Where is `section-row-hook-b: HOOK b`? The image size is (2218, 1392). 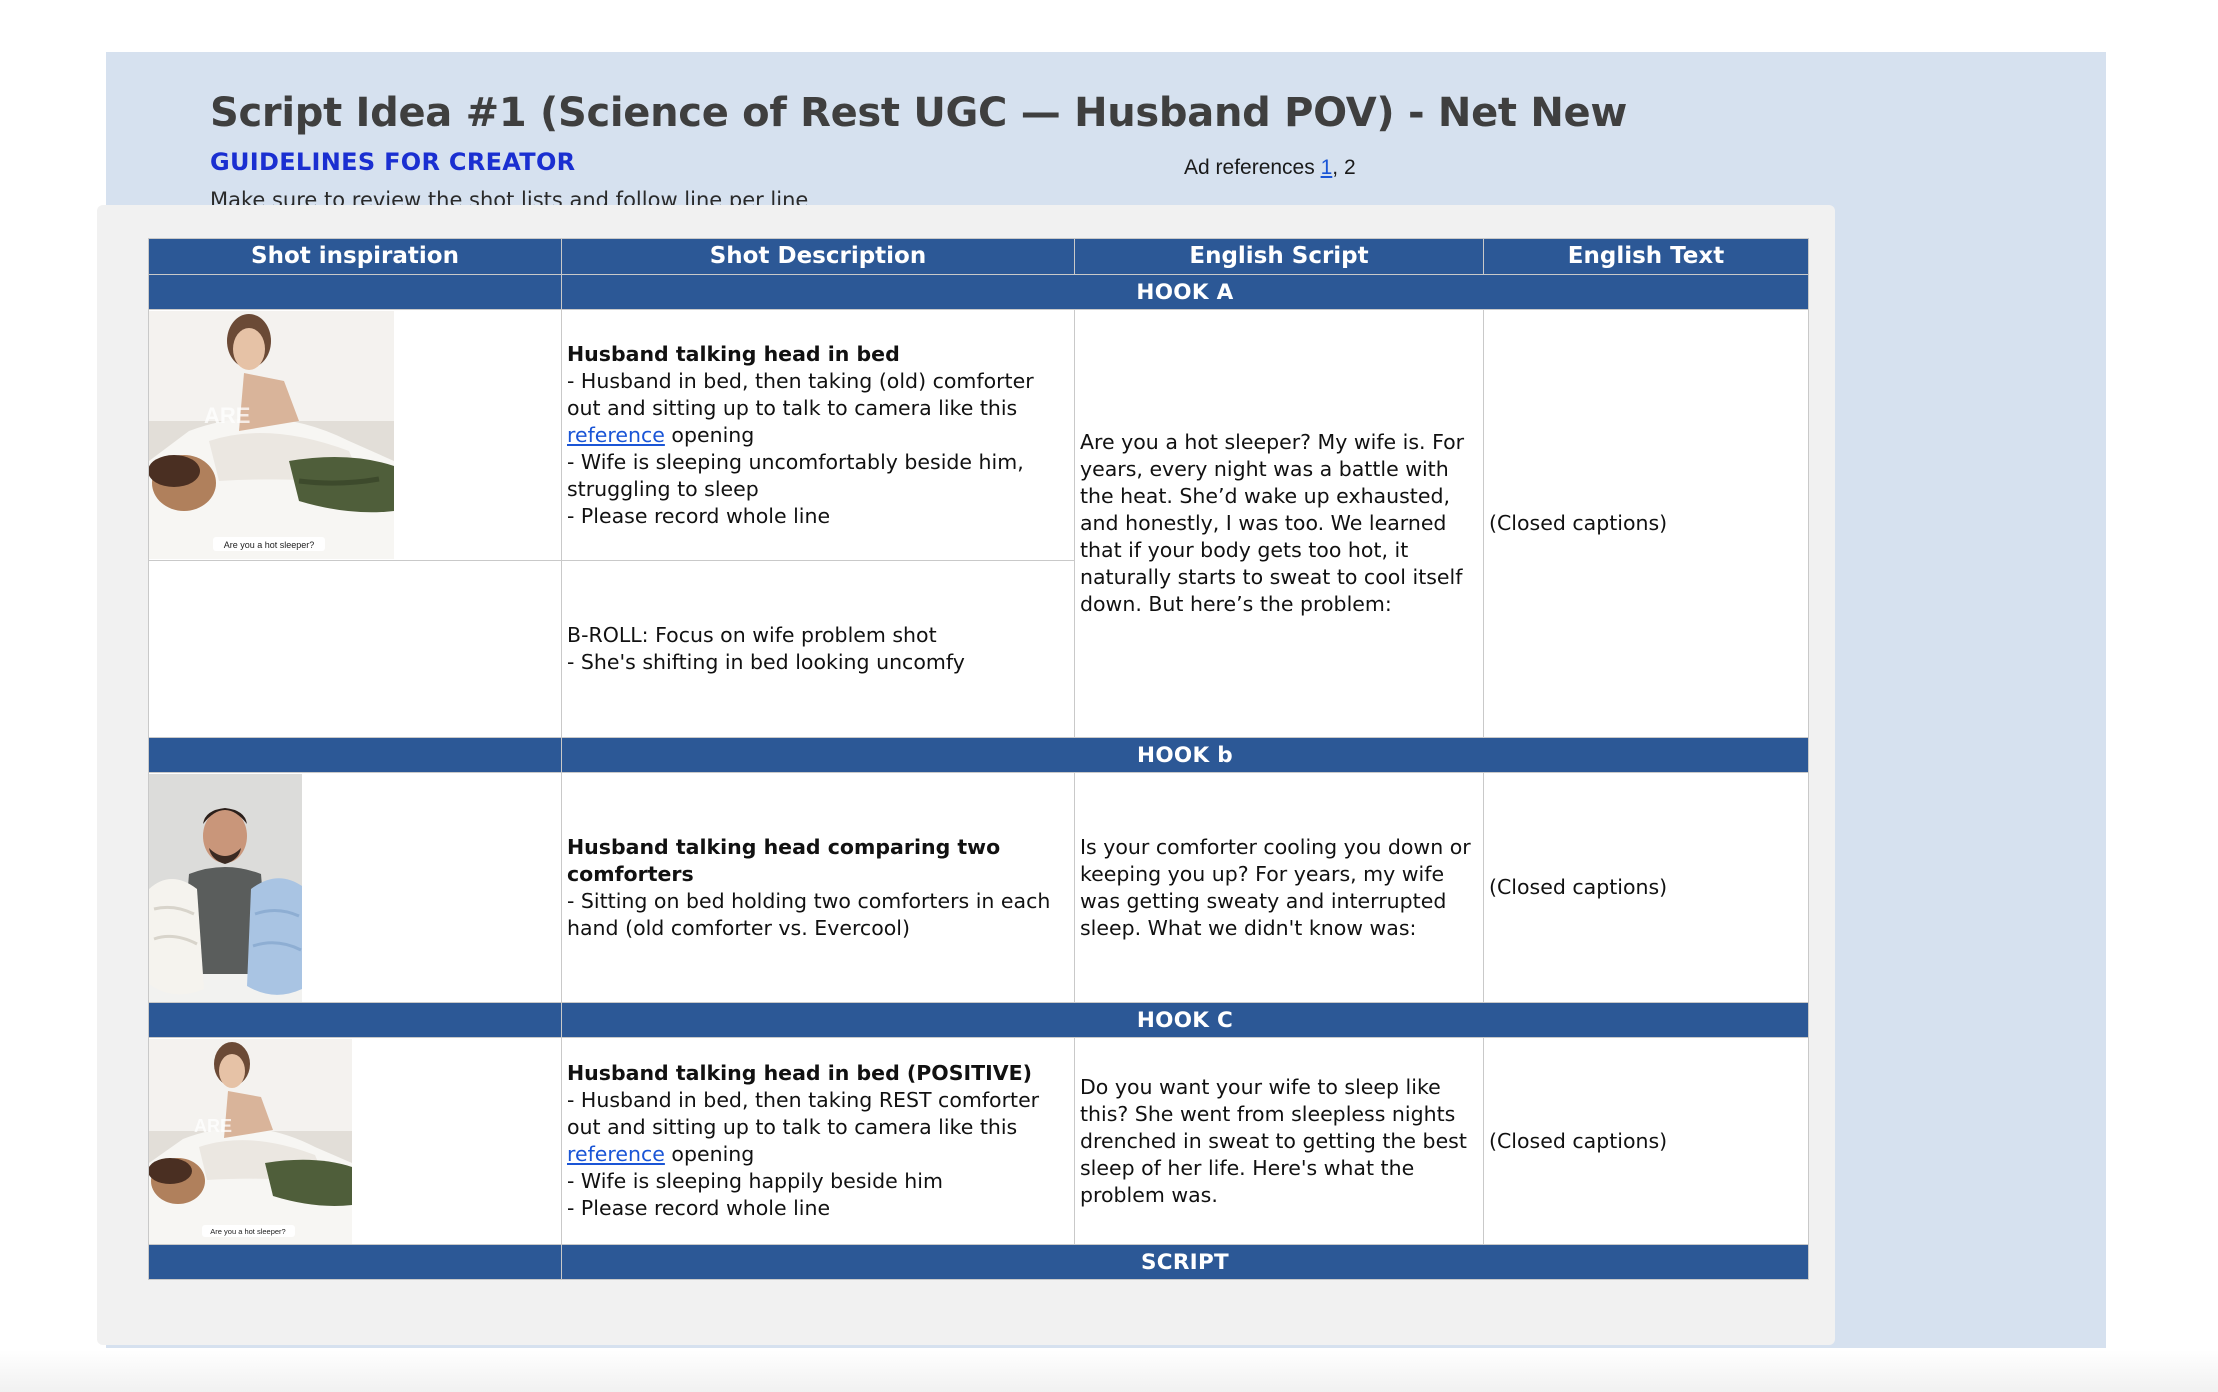 section-row-hook-b: HOOK b is located at coordinates (978, 755).